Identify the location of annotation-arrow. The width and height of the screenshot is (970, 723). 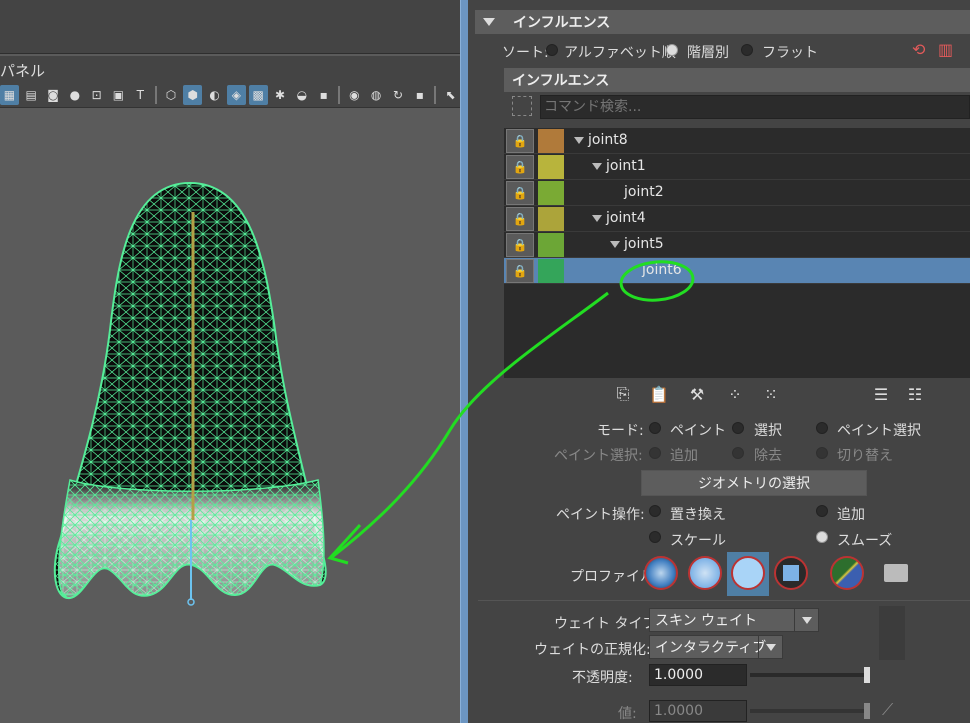
(470, 425).